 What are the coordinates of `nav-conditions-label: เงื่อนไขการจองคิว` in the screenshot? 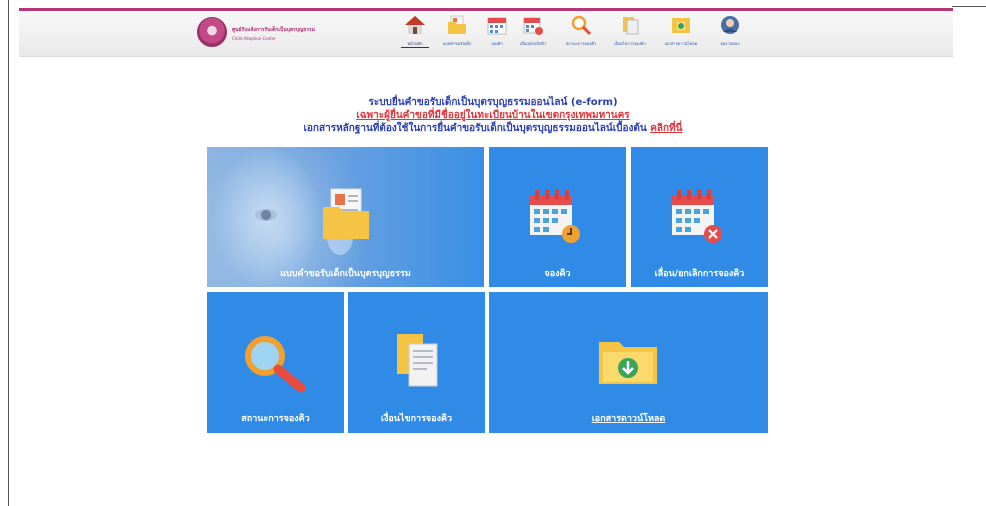 It's located at (630, 43).